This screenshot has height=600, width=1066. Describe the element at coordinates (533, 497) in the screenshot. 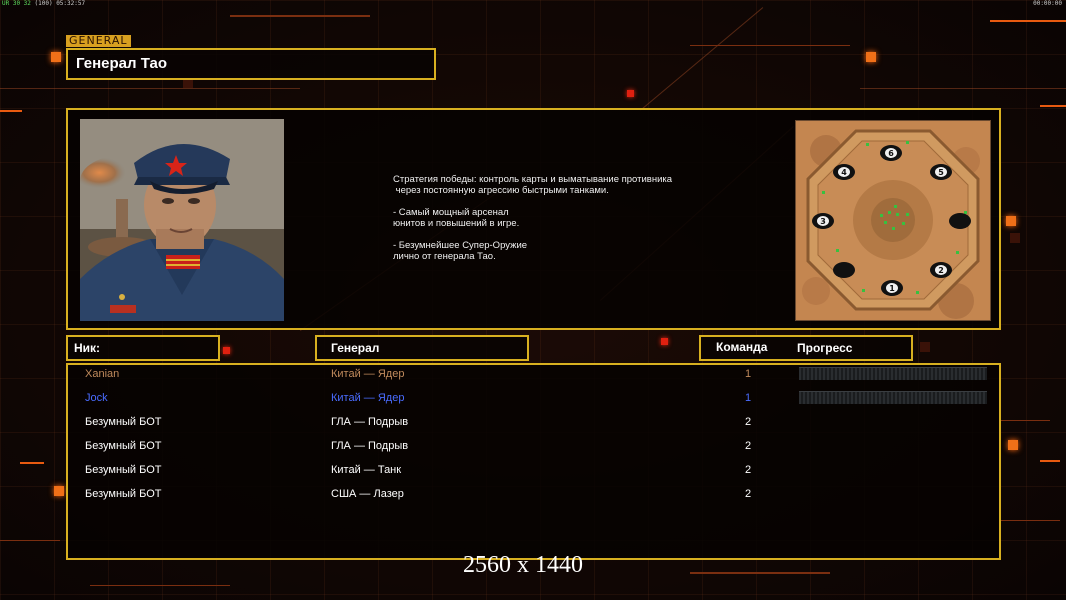

I see `player-row: Безумный БОТ США — Лазер 2` at that location.